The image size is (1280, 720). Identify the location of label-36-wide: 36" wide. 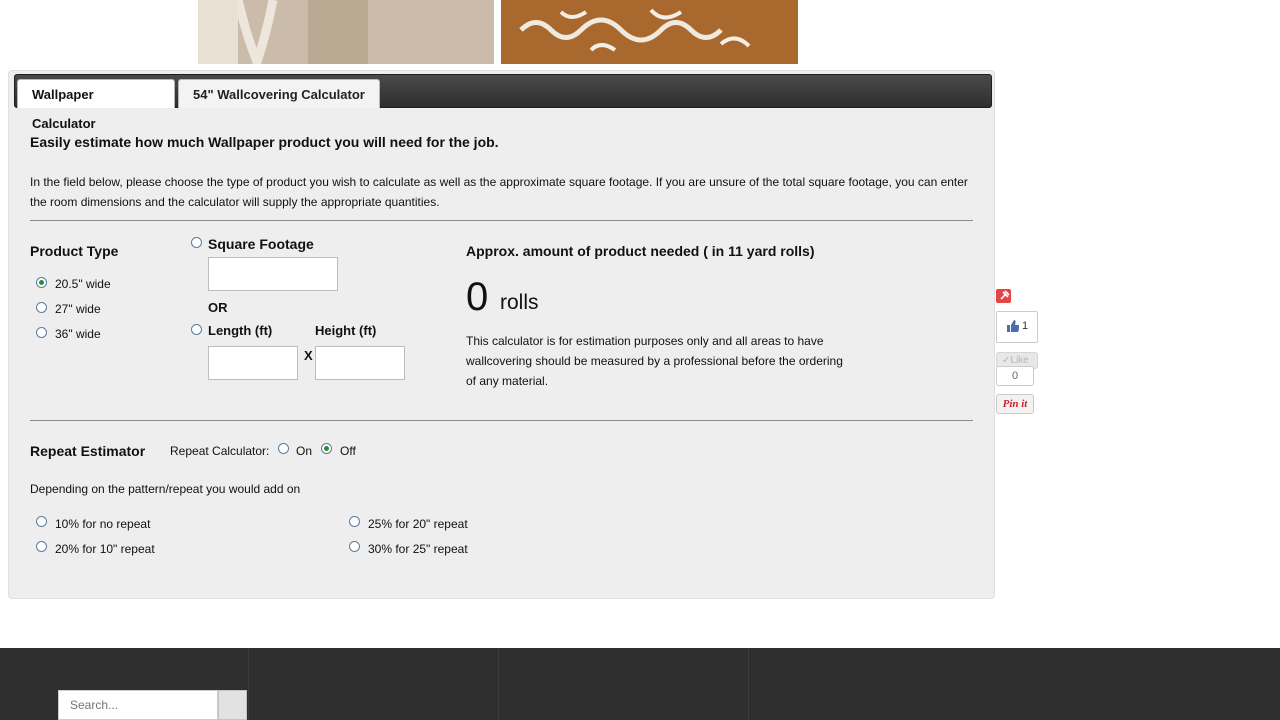
(78, 334).